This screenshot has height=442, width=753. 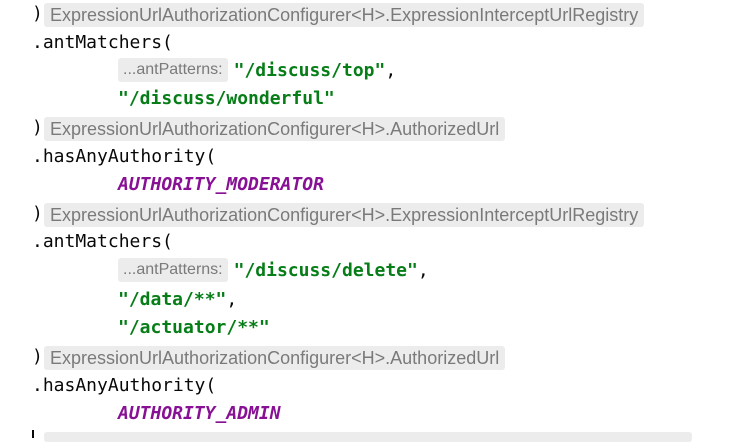 I want to click on string-literal: "/discuss/wonderful", so click(x=226, y=98).